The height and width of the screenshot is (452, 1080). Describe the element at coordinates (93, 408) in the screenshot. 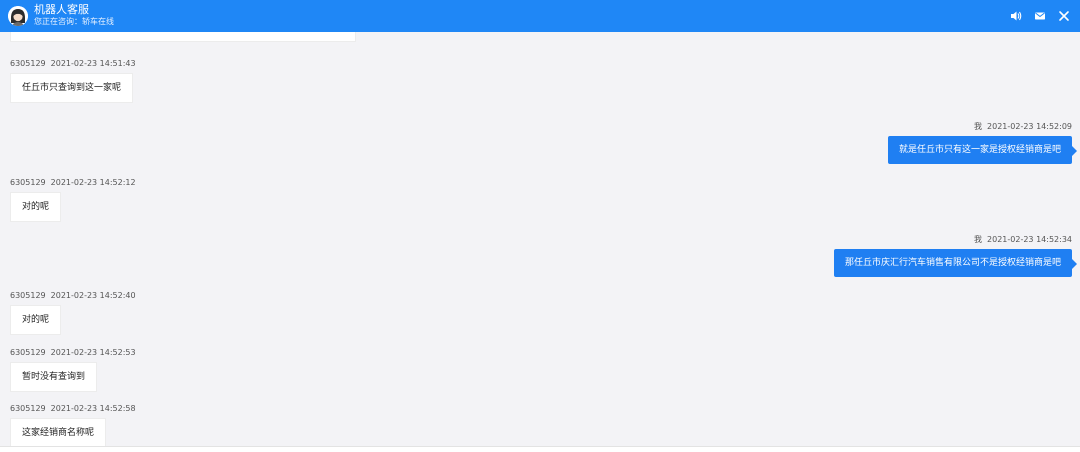

I see `message-time: 2021-02-23 14:52:58` at that location.